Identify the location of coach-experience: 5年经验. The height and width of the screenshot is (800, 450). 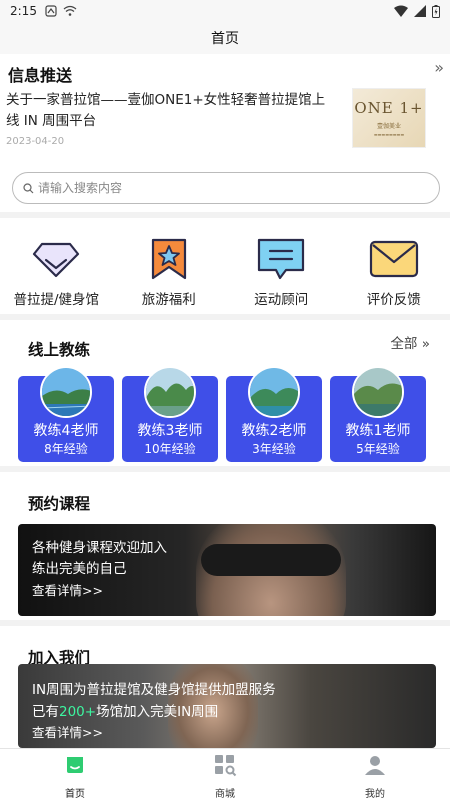
(378, 449).